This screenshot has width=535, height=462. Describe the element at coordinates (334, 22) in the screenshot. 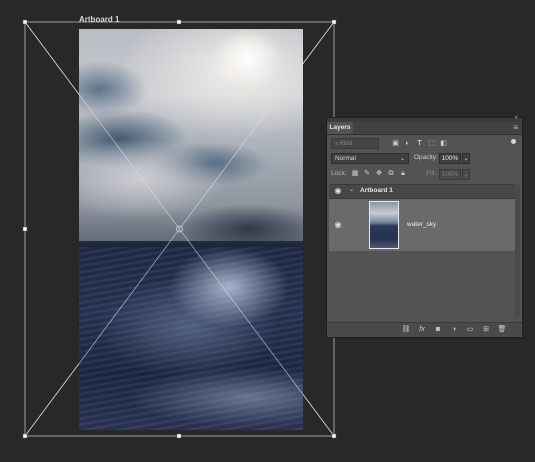

I see `transform-handle-top-right` at that location.